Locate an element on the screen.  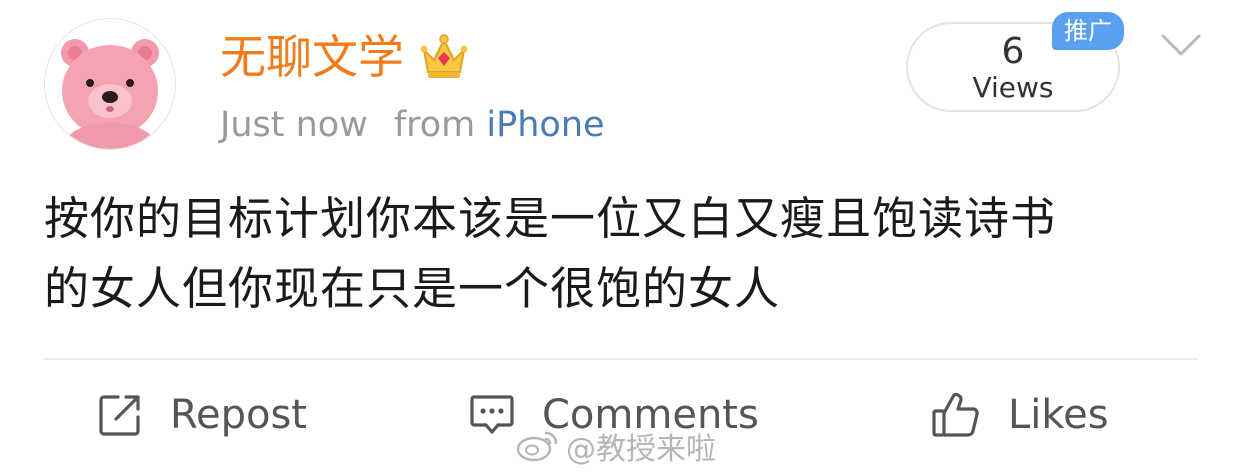
source-prefix: from is located at coordinates (434, 125).